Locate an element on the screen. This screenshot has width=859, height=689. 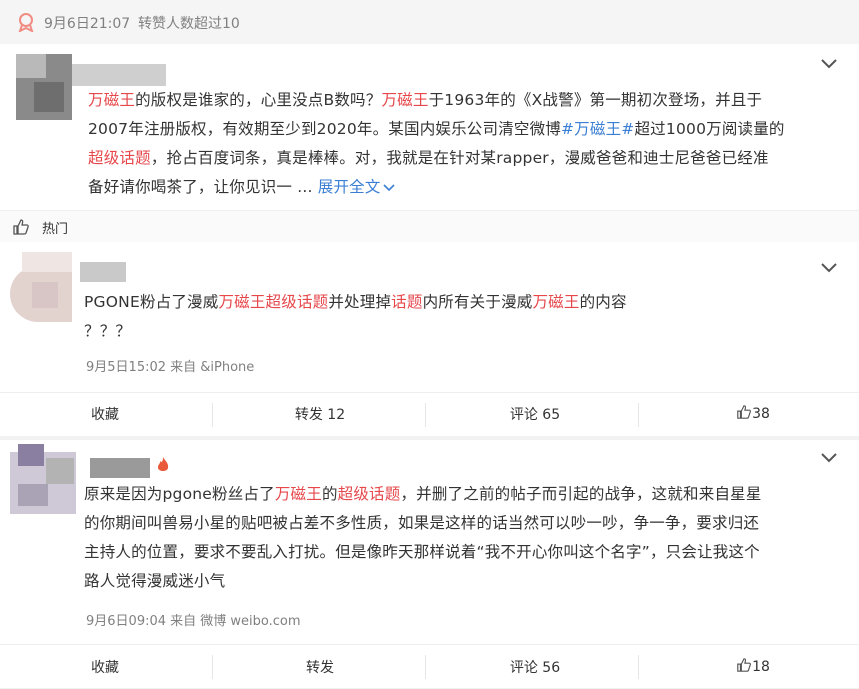
comment-button: 评论 65 is located at coordinates (535, 414).